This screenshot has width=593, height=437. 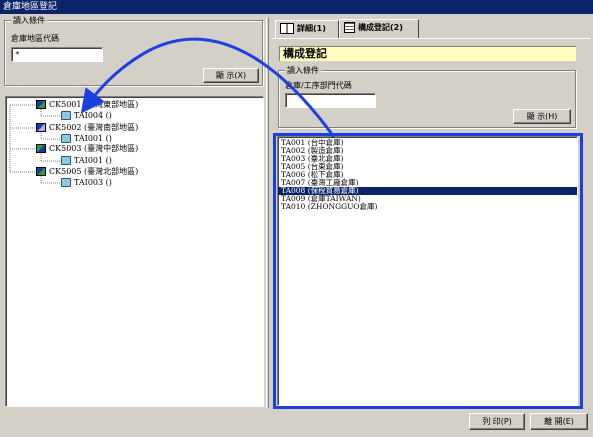 What do you see at coordinates (318, 85) in the screenshot?
I see `dept-code-label: 倉庫/工序部門代碼` at bounding box center [318, 85].